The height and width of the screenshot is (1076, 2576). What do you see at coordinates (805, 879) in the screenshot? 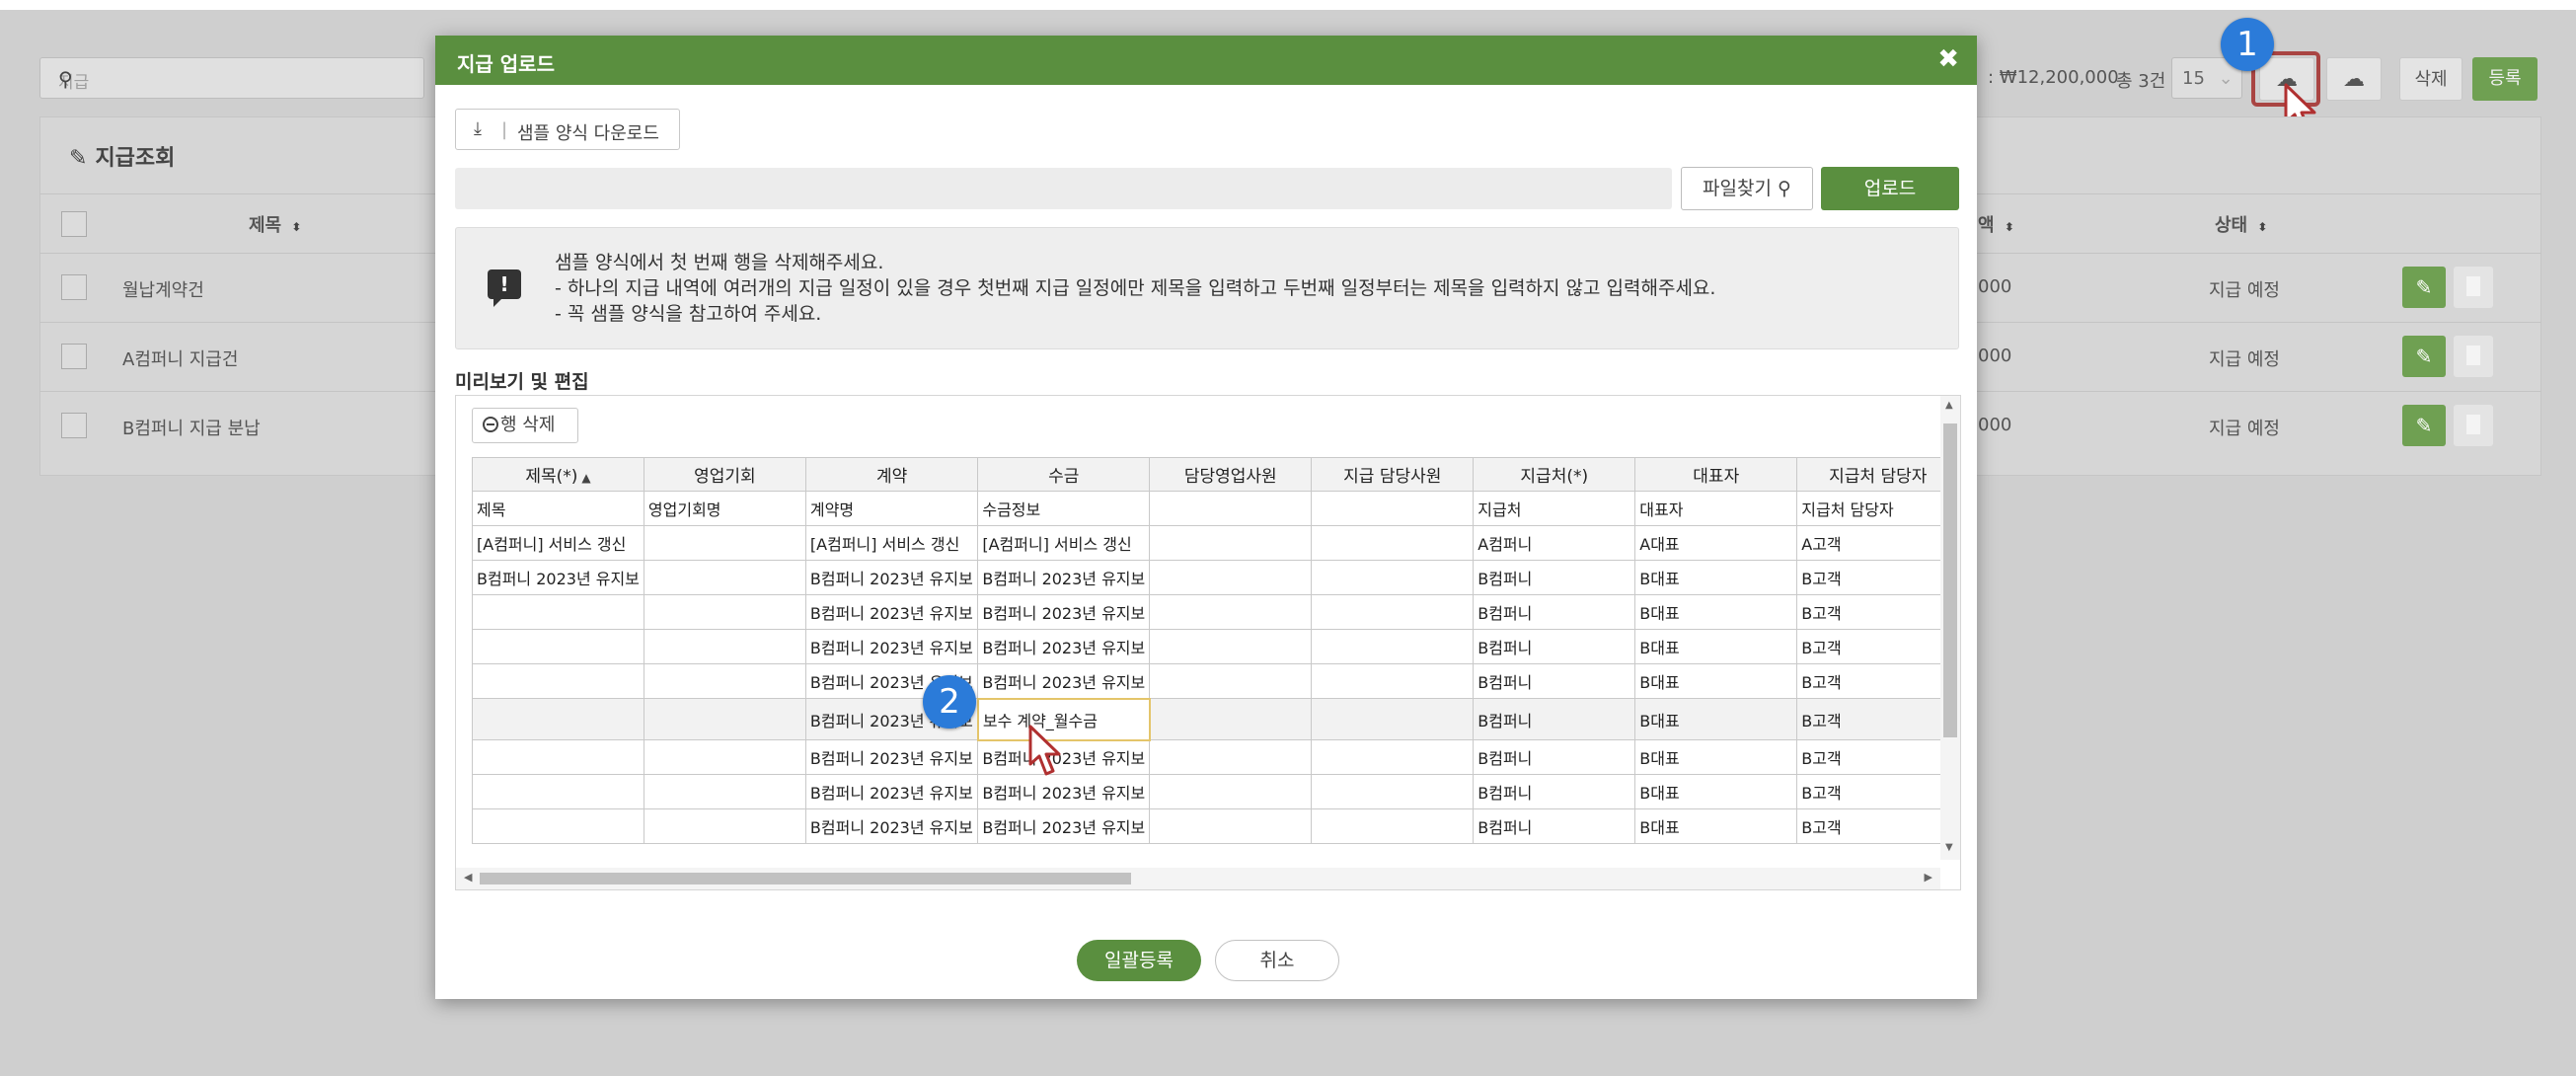
I see `horizontal-scroll-thumb` at bounding box center [805, 879].